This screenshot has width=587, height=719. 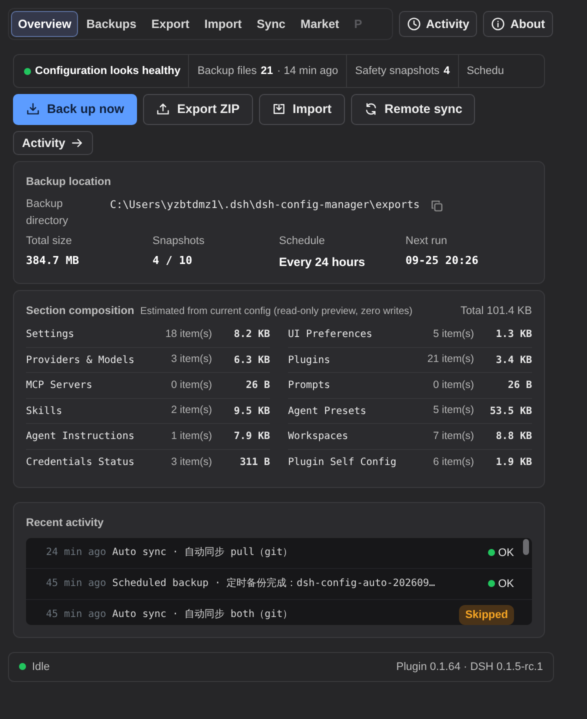 I want to click on upload-icon, so click(x=163, y=109).